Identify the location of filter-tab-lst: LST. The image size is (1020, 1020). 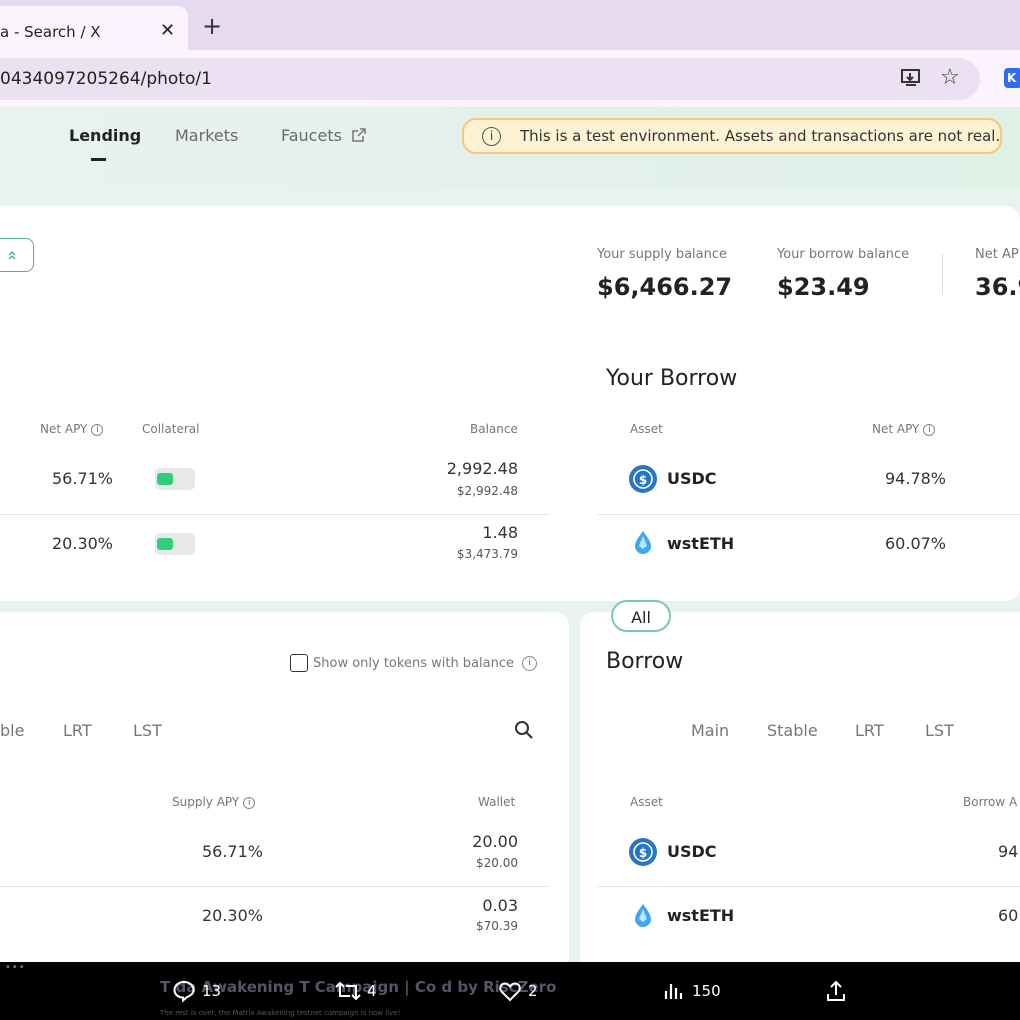
(147, 730).